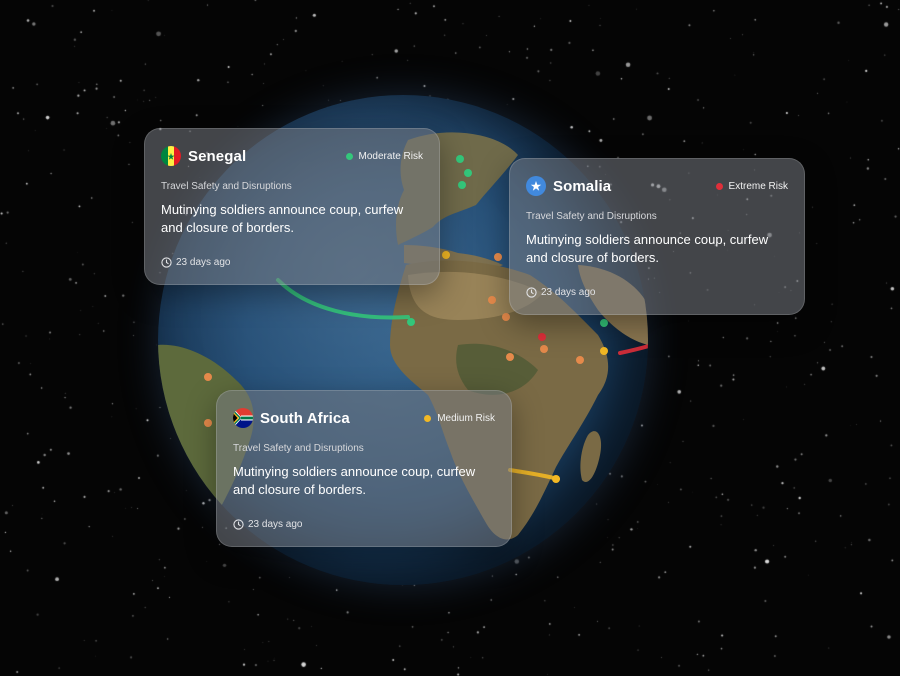  Describe the element at coordinates (758, 186) in the screenshot. I see `risk-label: Extreme Risk` at that location.